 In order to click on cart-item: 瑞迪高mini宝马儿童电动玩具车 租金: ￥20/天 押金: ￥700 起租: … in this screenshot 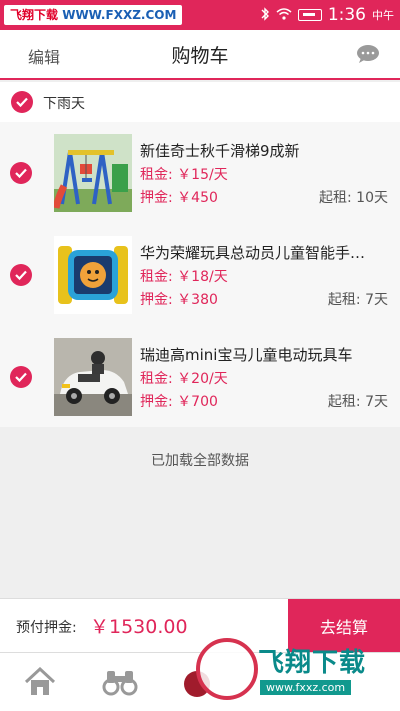, I will do `click(200, 377)`.